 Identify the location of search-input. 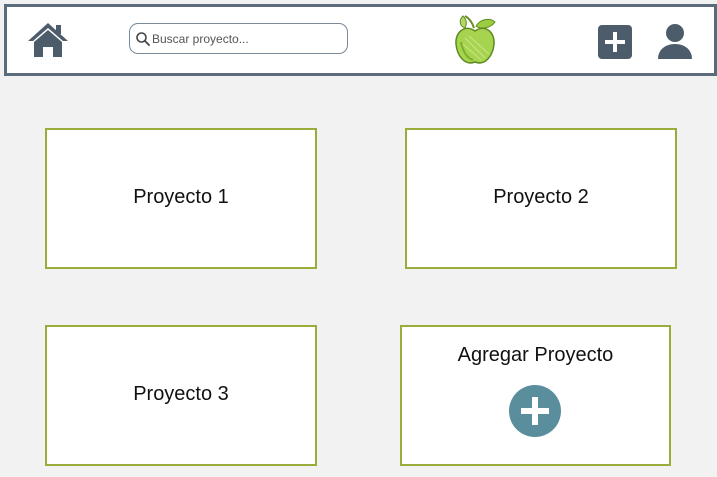
(246, 38).